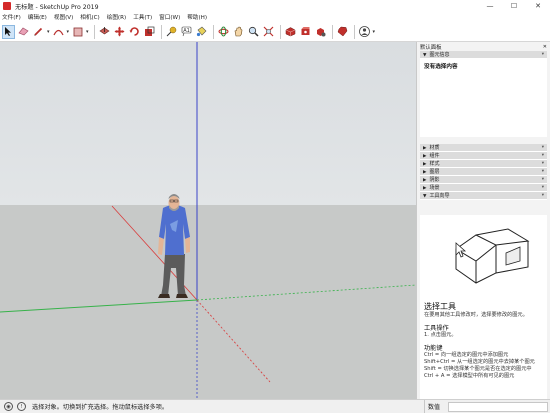 This screenshot has width=550, height=413. I want to click on entity-info-title: 图元信息, so click(439, 55).